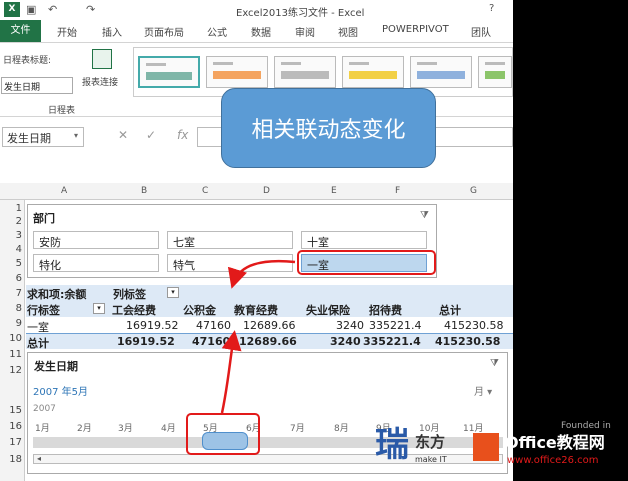 The image size is (628, 481). What do you see at coordinates (266, 191) in the screenshot?
I see `column-header-d: D` at bounding box center [266, 191].